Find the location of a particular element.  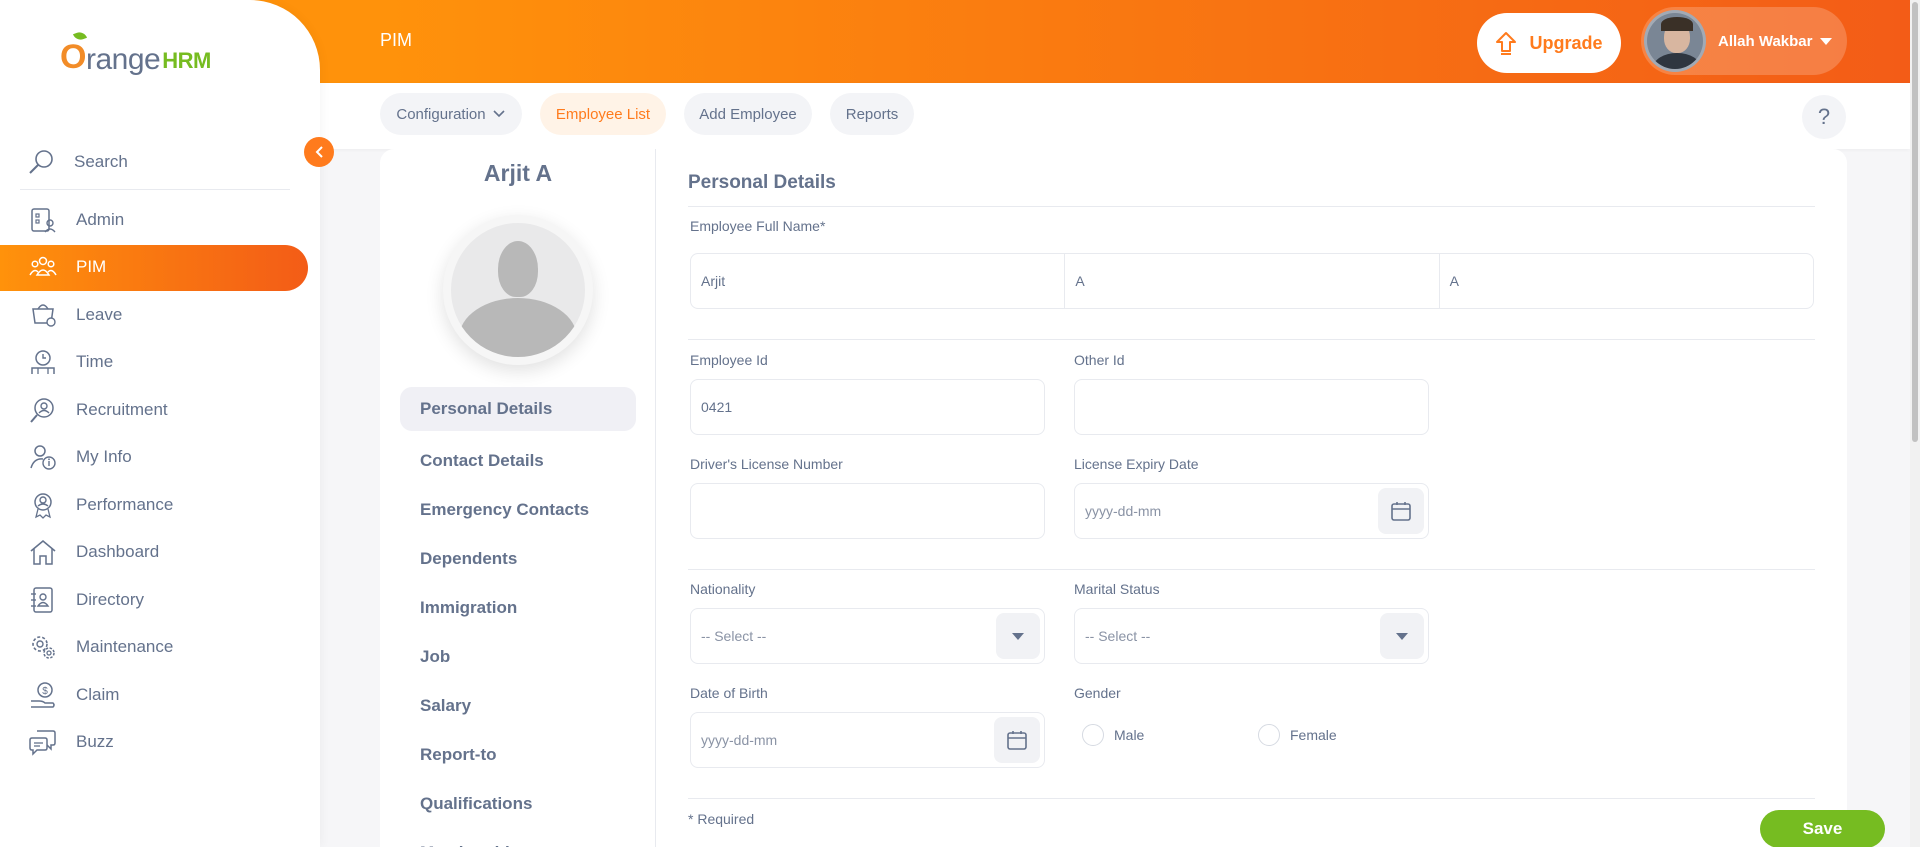

dashboard-icon is located at coordinates (43, 552).